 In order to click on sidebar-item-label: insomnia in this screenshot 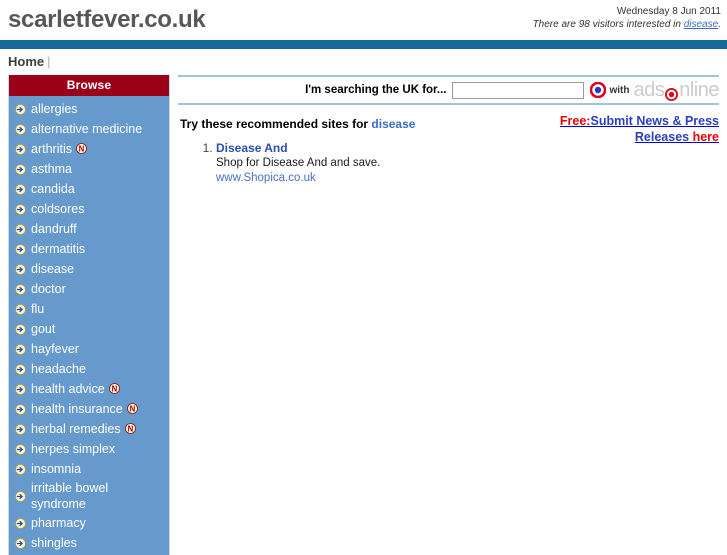, I will do `click(56, 469)`.